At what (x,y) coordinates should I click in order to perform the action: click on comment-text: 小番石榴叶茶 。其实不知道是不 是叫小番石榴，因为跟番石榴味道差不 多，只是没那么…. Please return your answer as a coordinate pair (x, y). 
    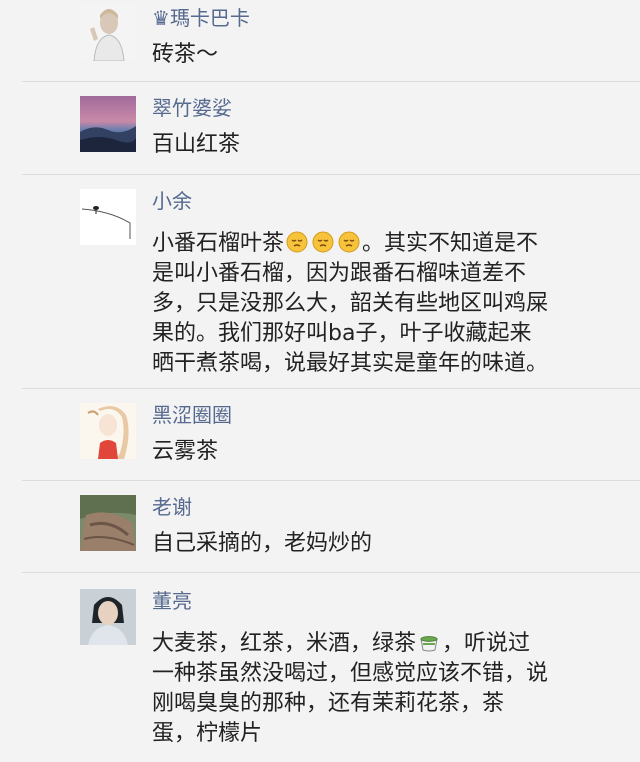
    Looking at the image, I should click on (350, 303).